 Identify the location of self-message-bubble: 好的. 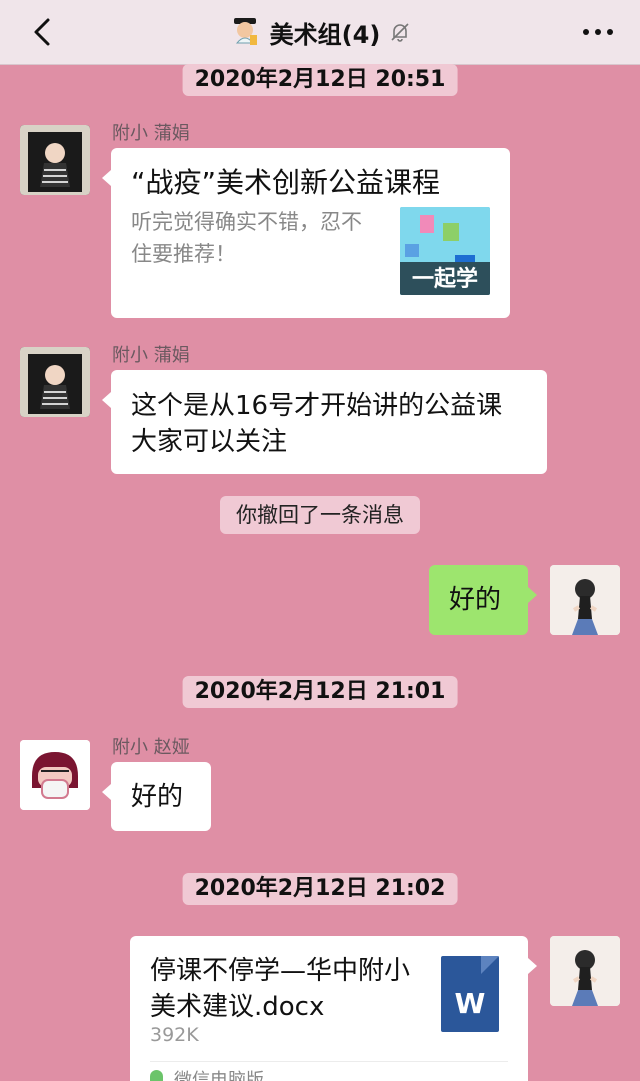
(483, 600).